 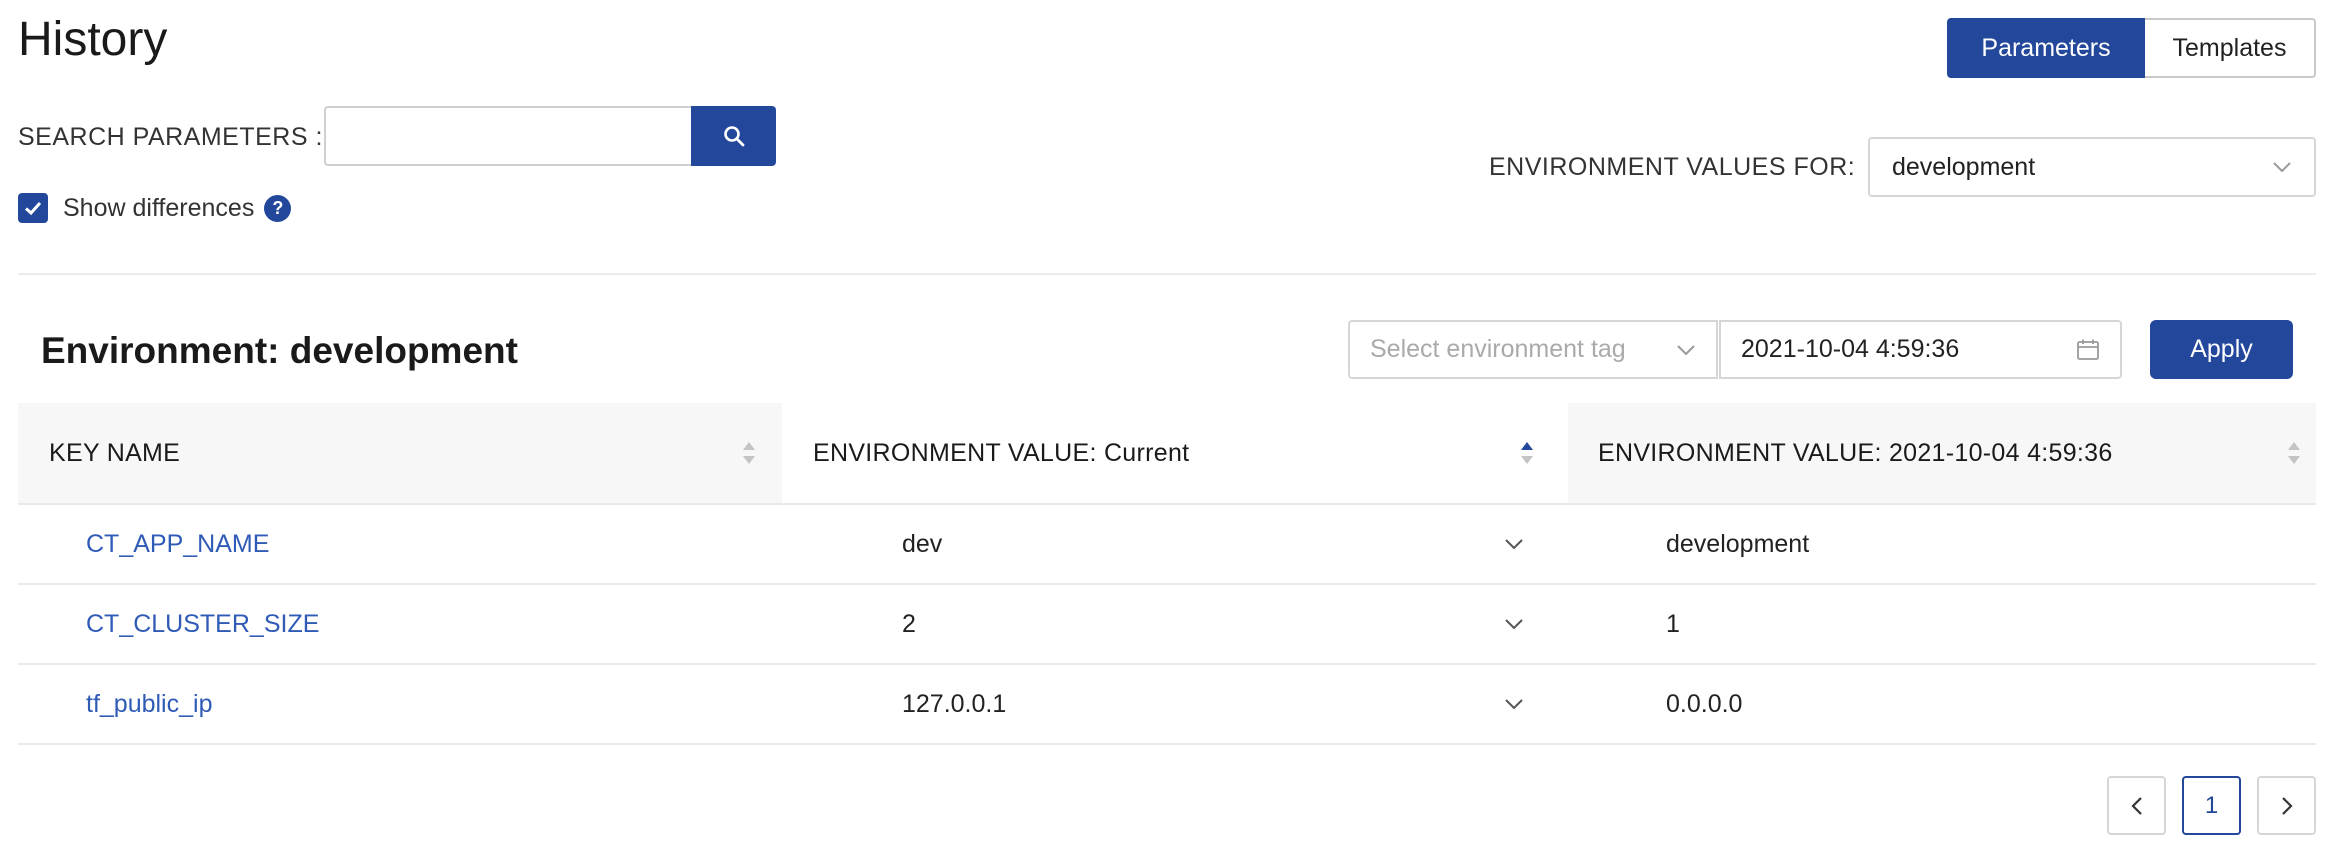 What do you see at coordinates (954, 703) in the screenshot?
I see `current-value: 127.0.0.1` at bounding box center [954, 703].